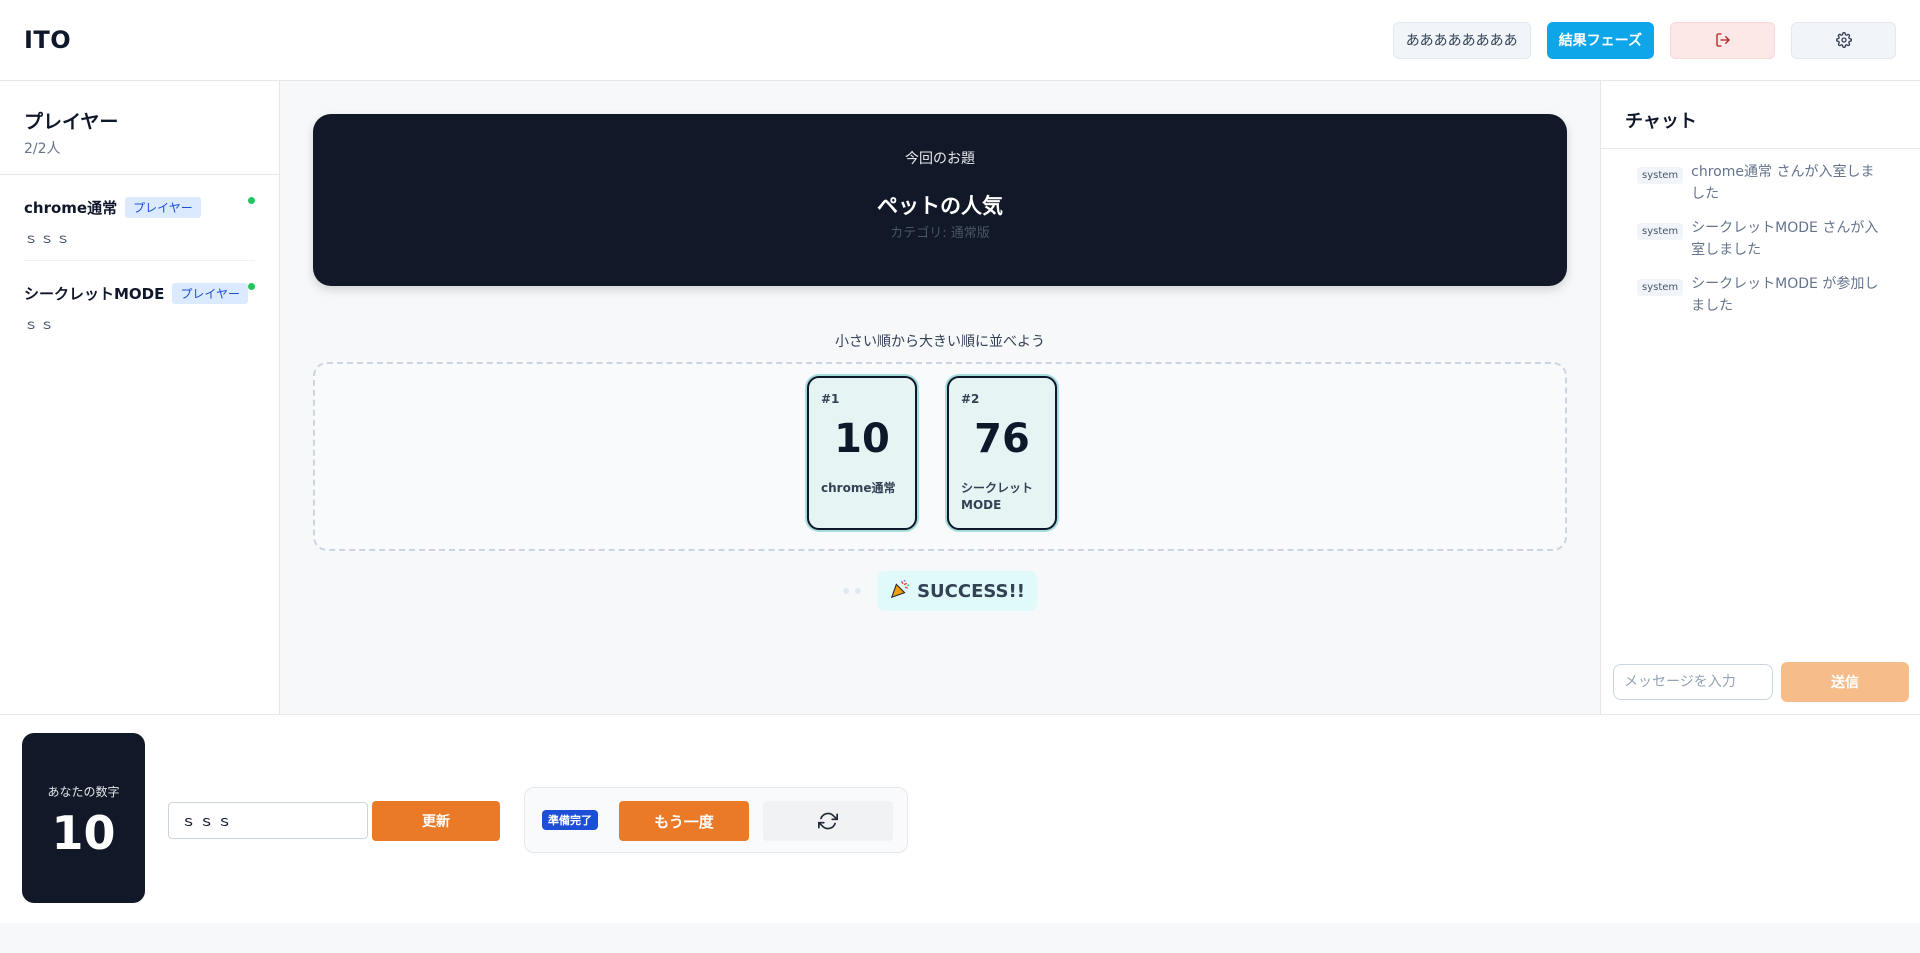 This screenshot has width=1920, height=953. I want to click on card-owner: シークレットMODE, so click(997, 496).